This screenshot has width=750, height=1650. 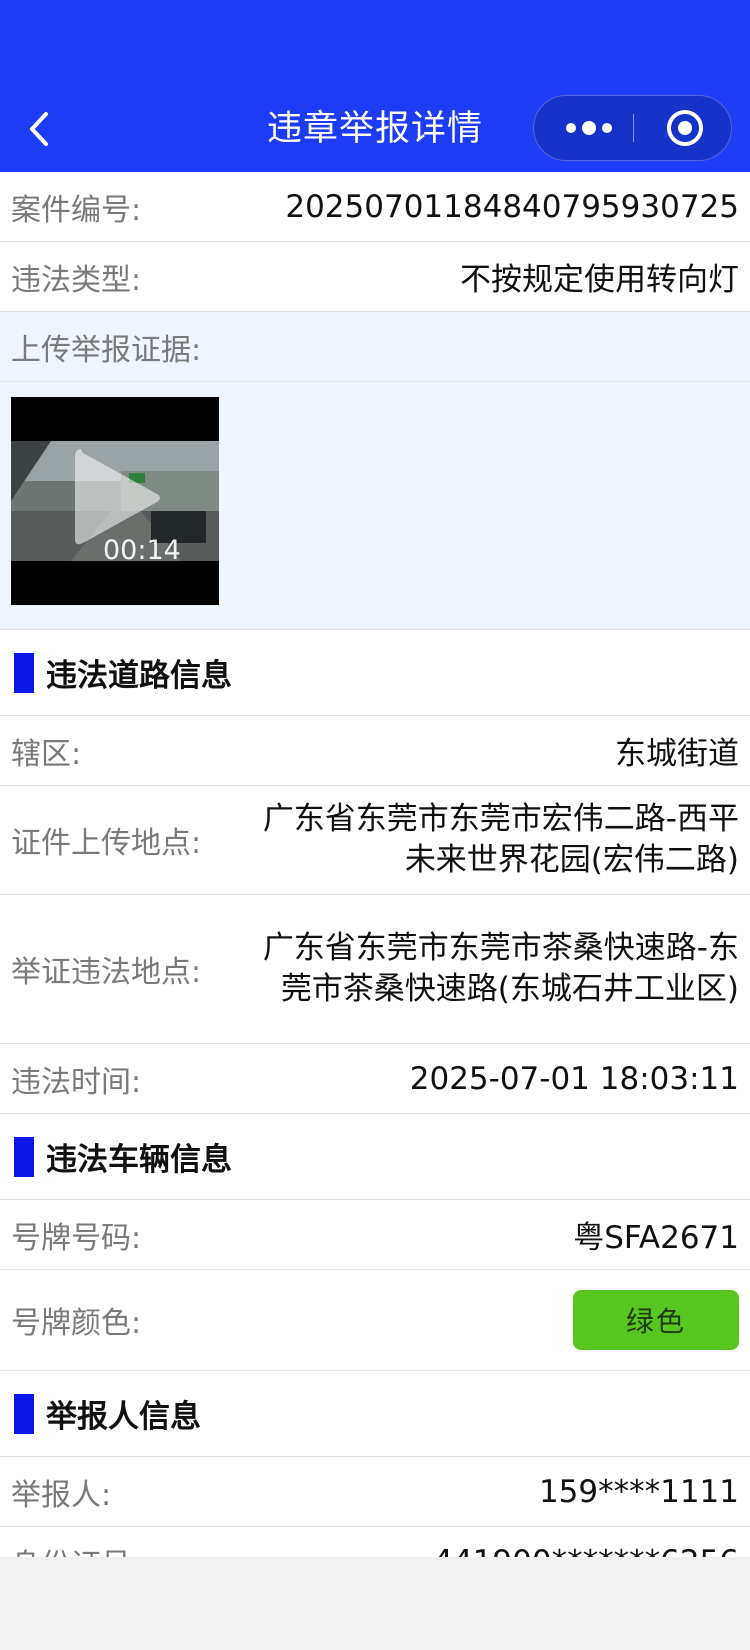 What do you see at coordinates (106, 843) in the screenshot?
I see `upload-location-label: 证件上传地点:` at bounding box center [106, 843].